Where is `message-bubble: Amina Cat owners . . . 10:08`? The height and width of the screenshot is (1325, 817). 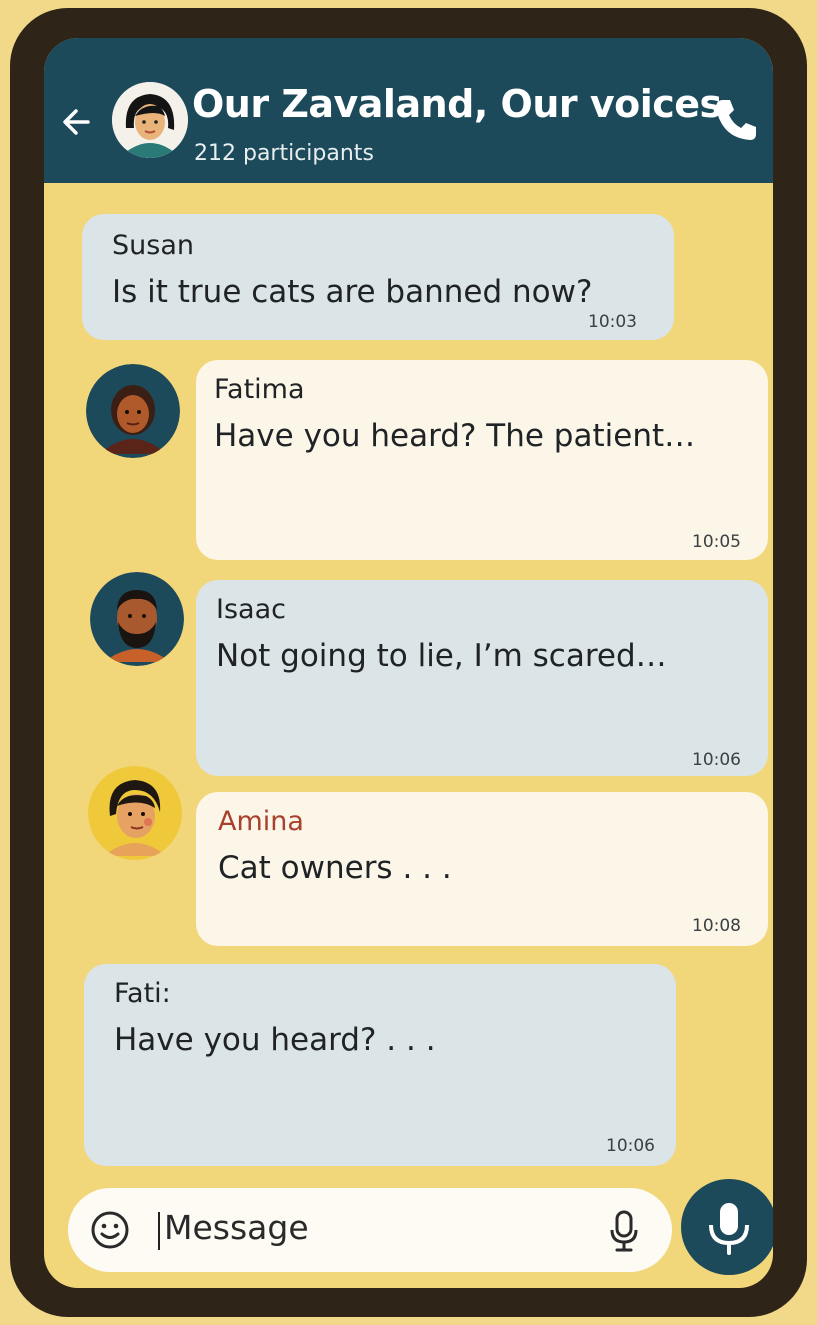 message-bubble: Amina Cat owners . . . 10:08 is located at coordinates (482, 869).